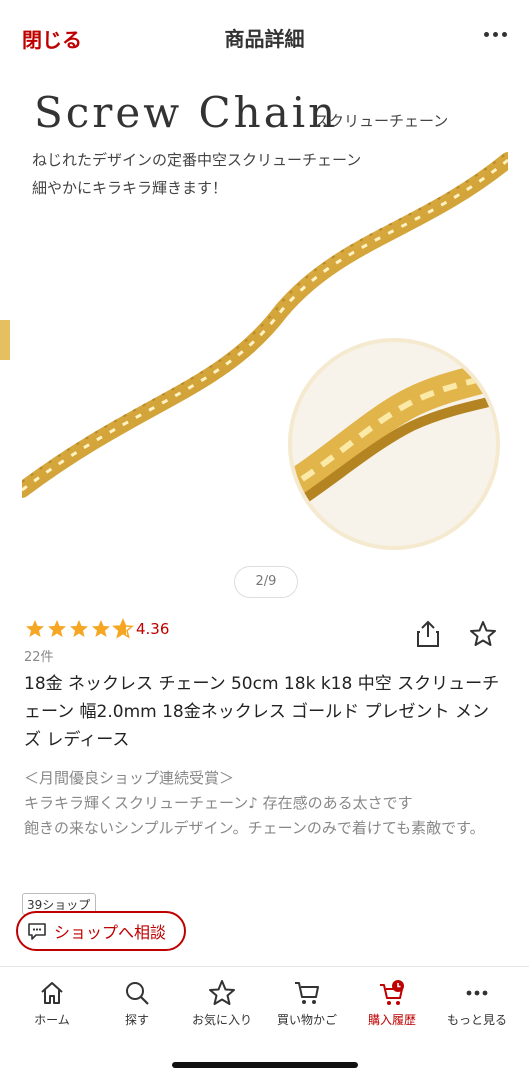 This screenshot has width=529, height=1081. What do you see at coordinates (5, 340) in the screenshot?
I see `prev-image-peek` at bounding box center [5, 340].